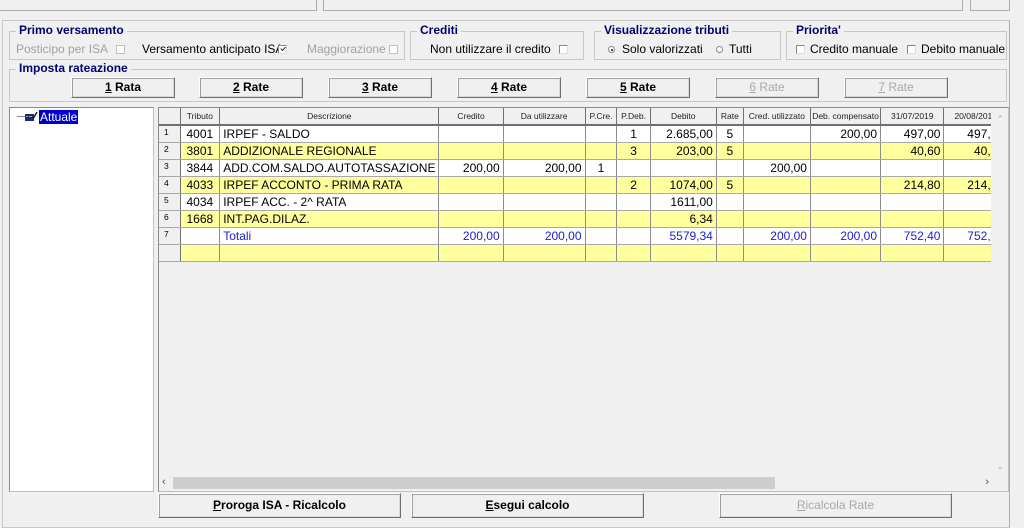 The width and height of the screenshot is (1024, 528). I want to click on rate-2-button: 2 Rate, so click(251, 87).